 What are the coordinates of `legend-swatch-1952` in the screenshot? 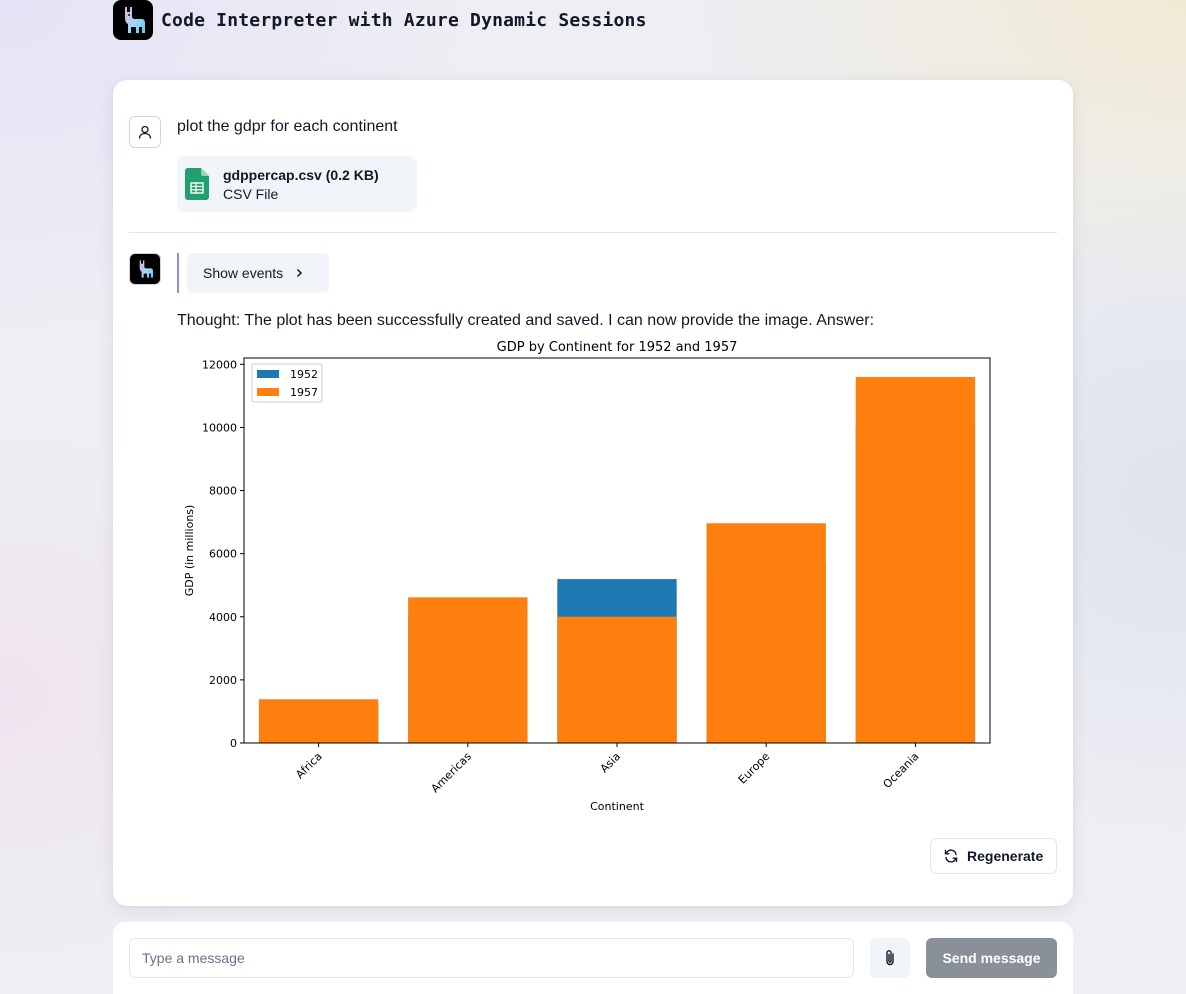 It's located at (268, 374).